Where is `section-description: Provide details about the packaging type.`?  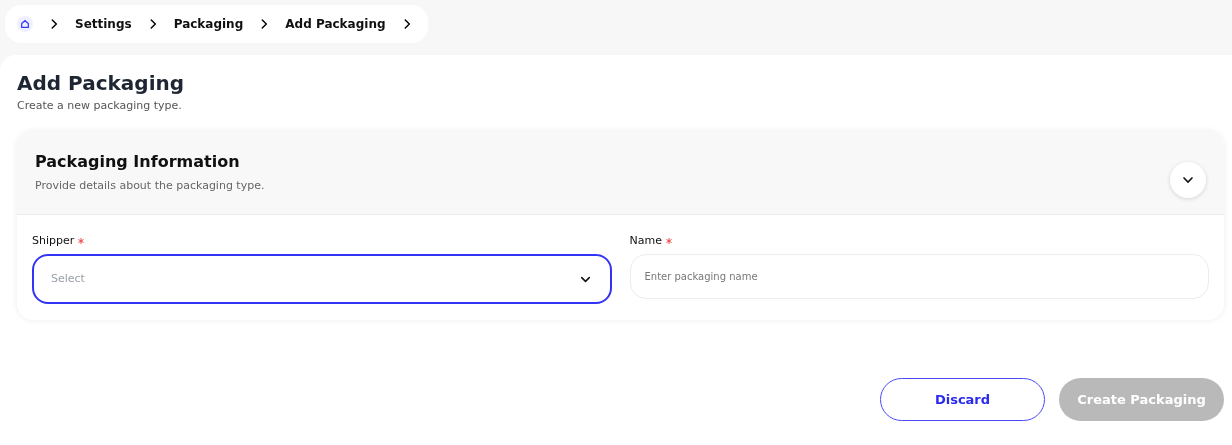 section-description: Provide details about the packaging type. is located at coordinates (150, 185).